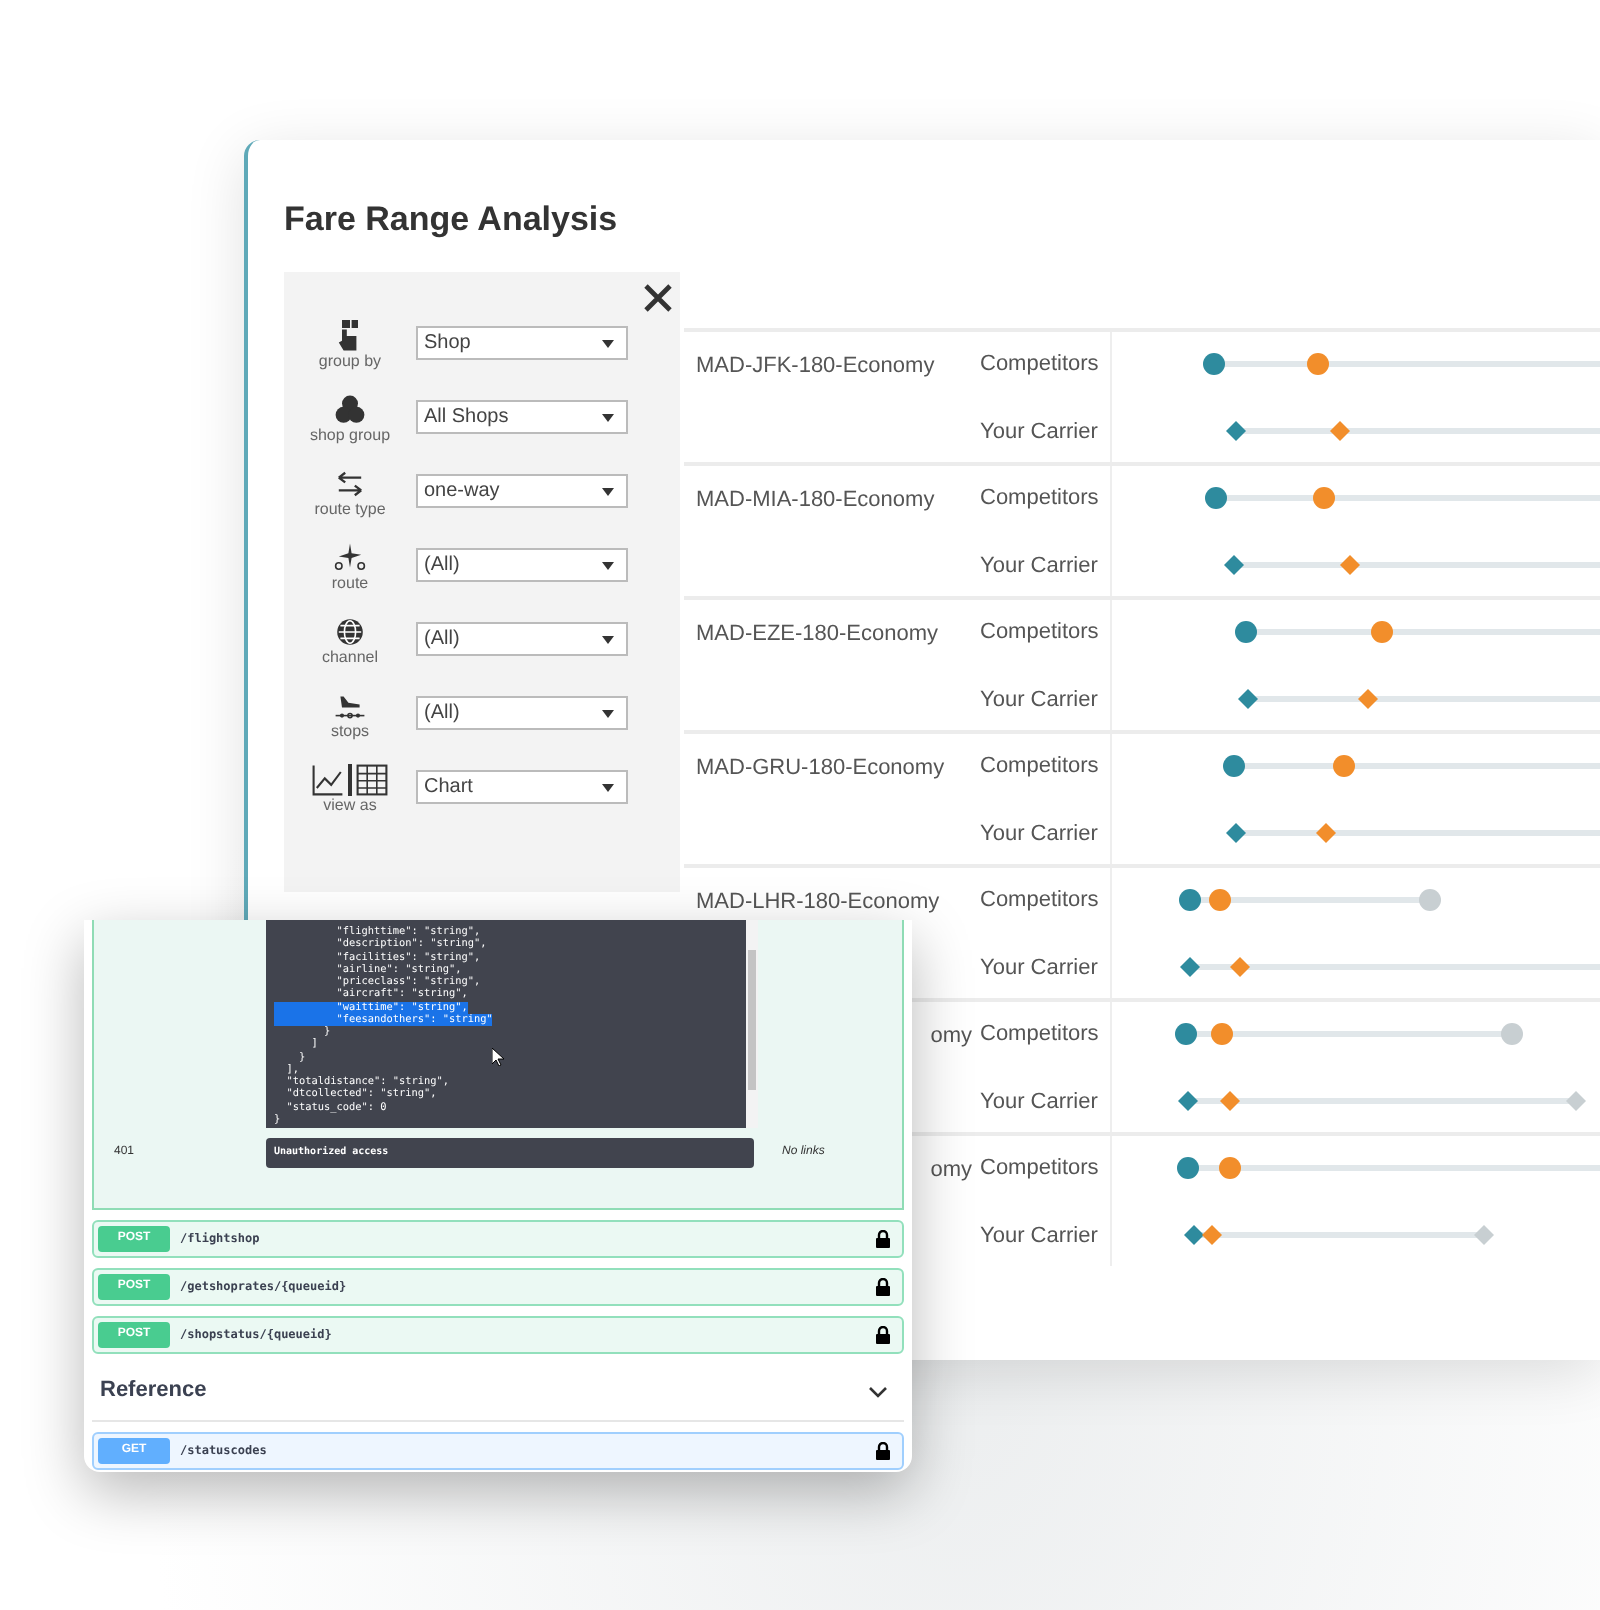 This screenshot has height=1610, width=1600. I want to click on filter-label: route, so click(350, 584).